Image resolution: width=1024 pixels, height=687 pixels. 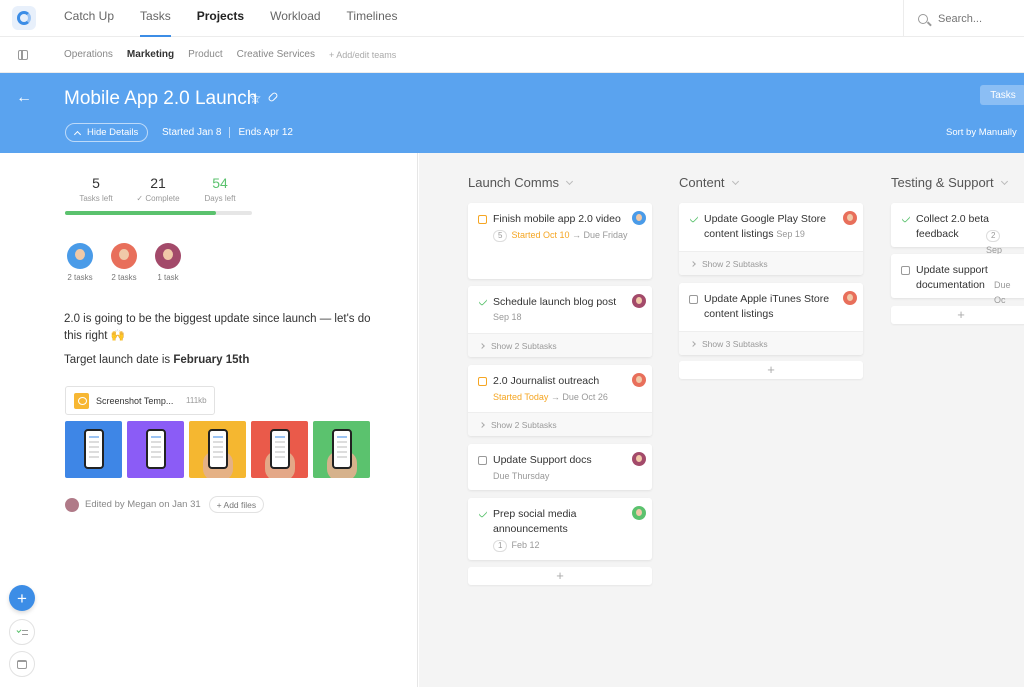 What do you see at coordinates (514, 182) in the screenshot?
I see `column-title: Launch Comms` at bounding box center [514, 182].